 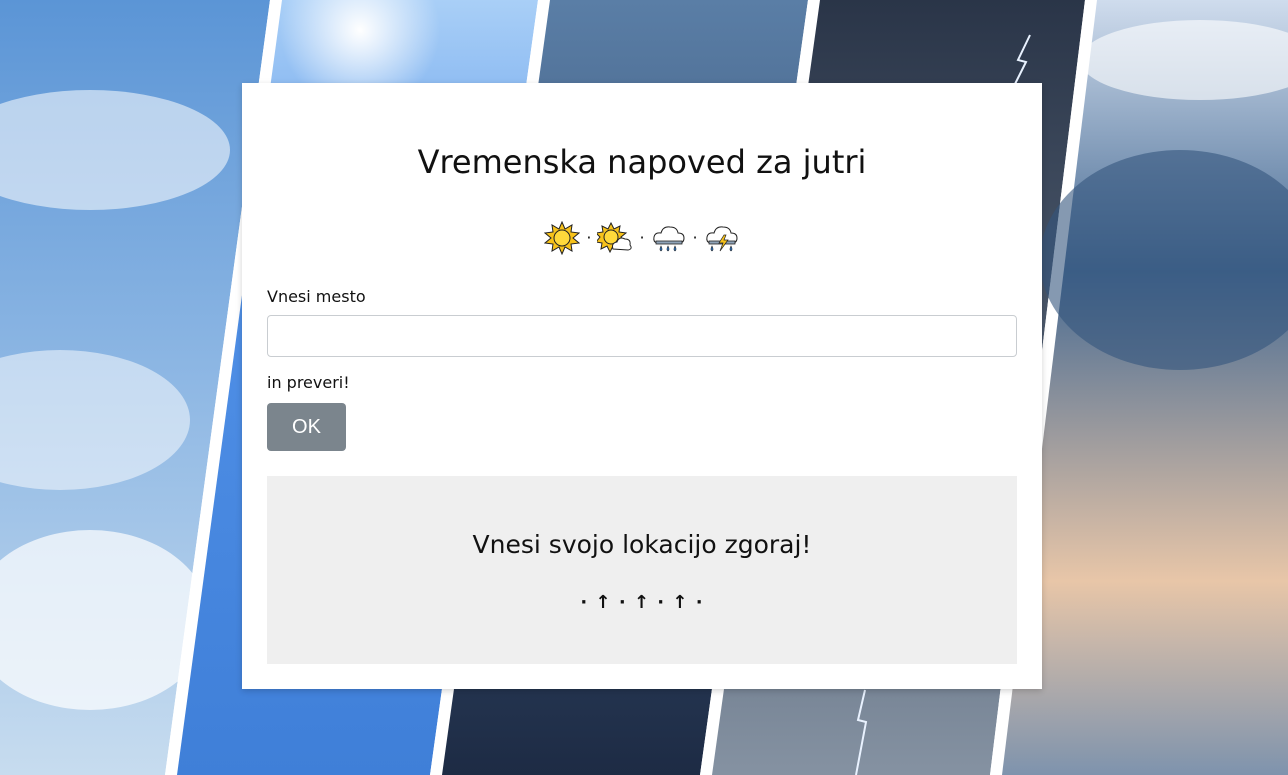 I want to click on city-label: Vnesi mesto, so click(x=316, y=296).